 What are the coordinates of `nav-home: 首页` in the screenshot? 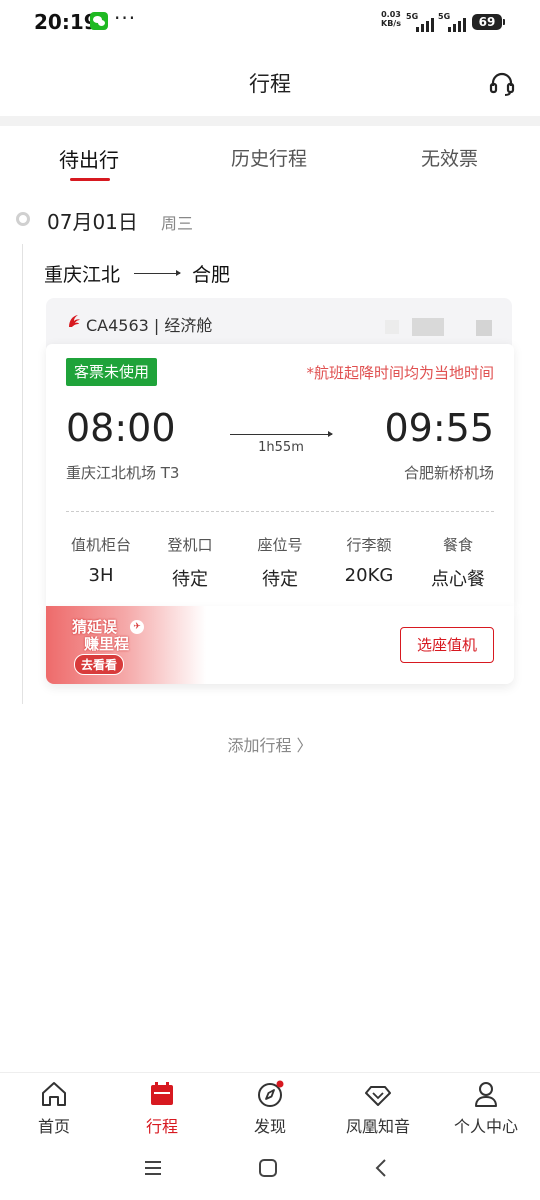 It's located at (54, 1108).